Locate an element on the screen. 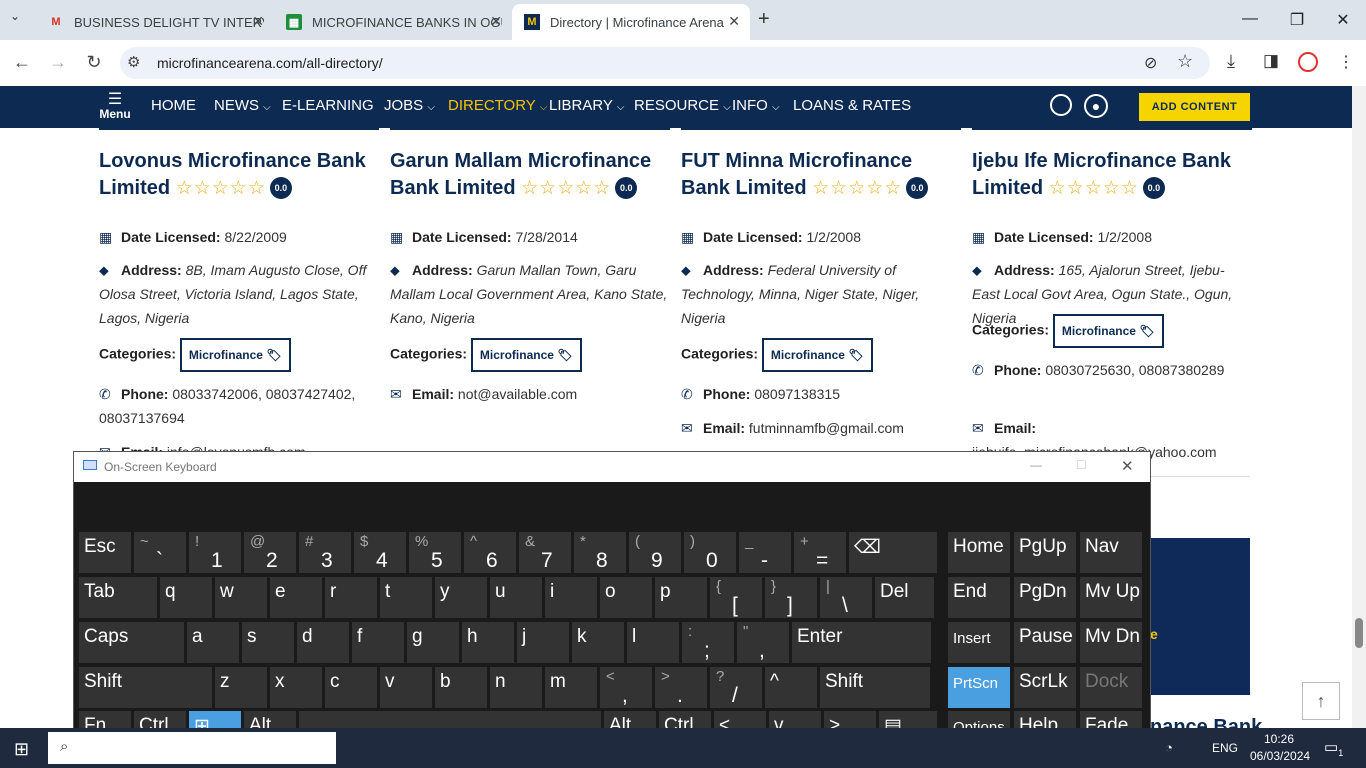 The image size is (1366, 768). key: * 8 is located at coordinates (600, 552).